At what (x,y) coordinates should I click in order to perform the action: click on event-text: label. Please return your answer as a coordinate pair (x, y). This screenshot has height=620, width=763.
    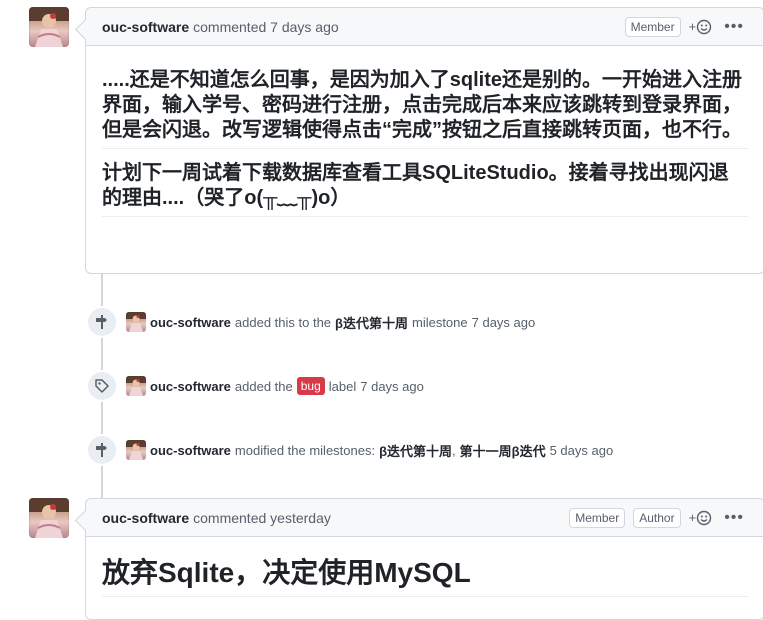
    Looking at the image, I should click on (342, 386).